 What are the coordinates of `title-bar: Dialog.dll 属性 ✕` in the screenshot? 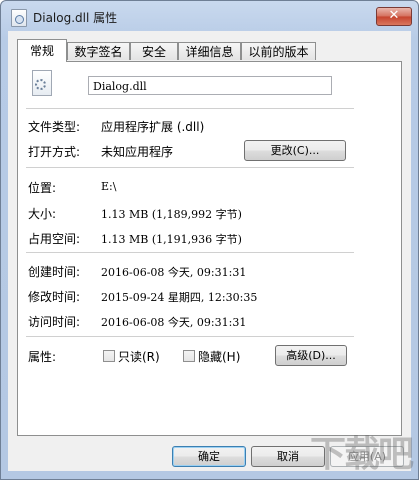 It's located at (209, 16).